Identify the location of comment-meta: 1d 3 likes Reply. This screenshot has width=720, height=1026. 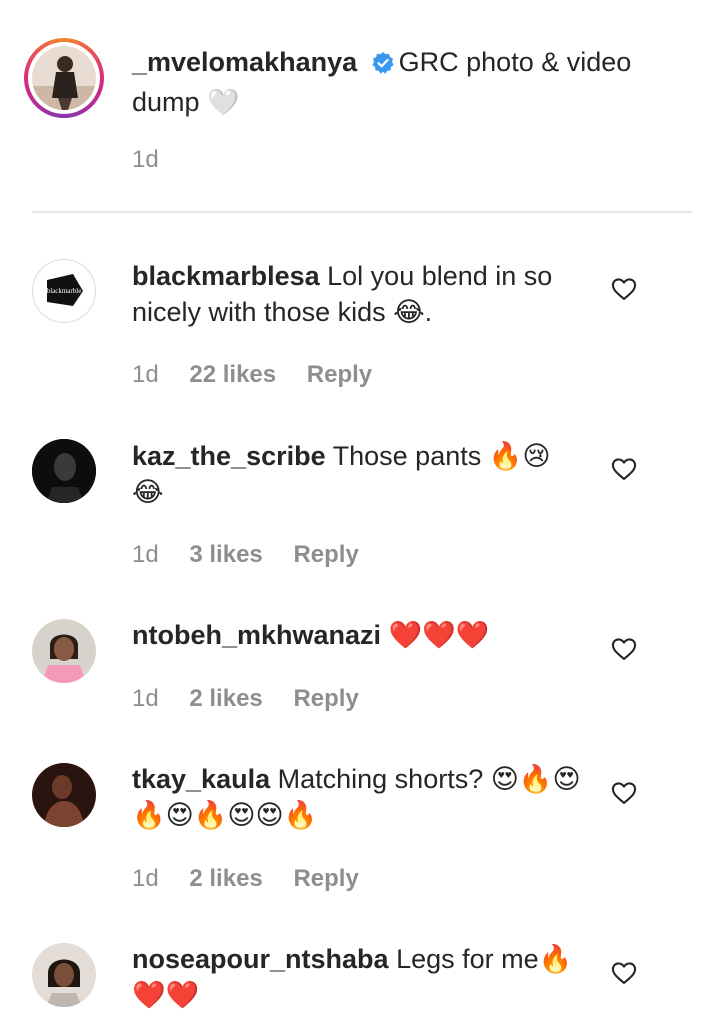
(257, 555).